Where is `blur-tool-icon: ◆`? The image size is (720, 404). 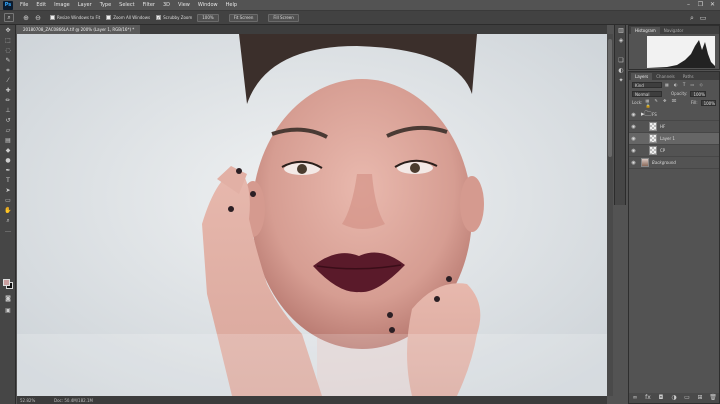
blur-tool-icon: ◆ is located at coordinates (8, 151).